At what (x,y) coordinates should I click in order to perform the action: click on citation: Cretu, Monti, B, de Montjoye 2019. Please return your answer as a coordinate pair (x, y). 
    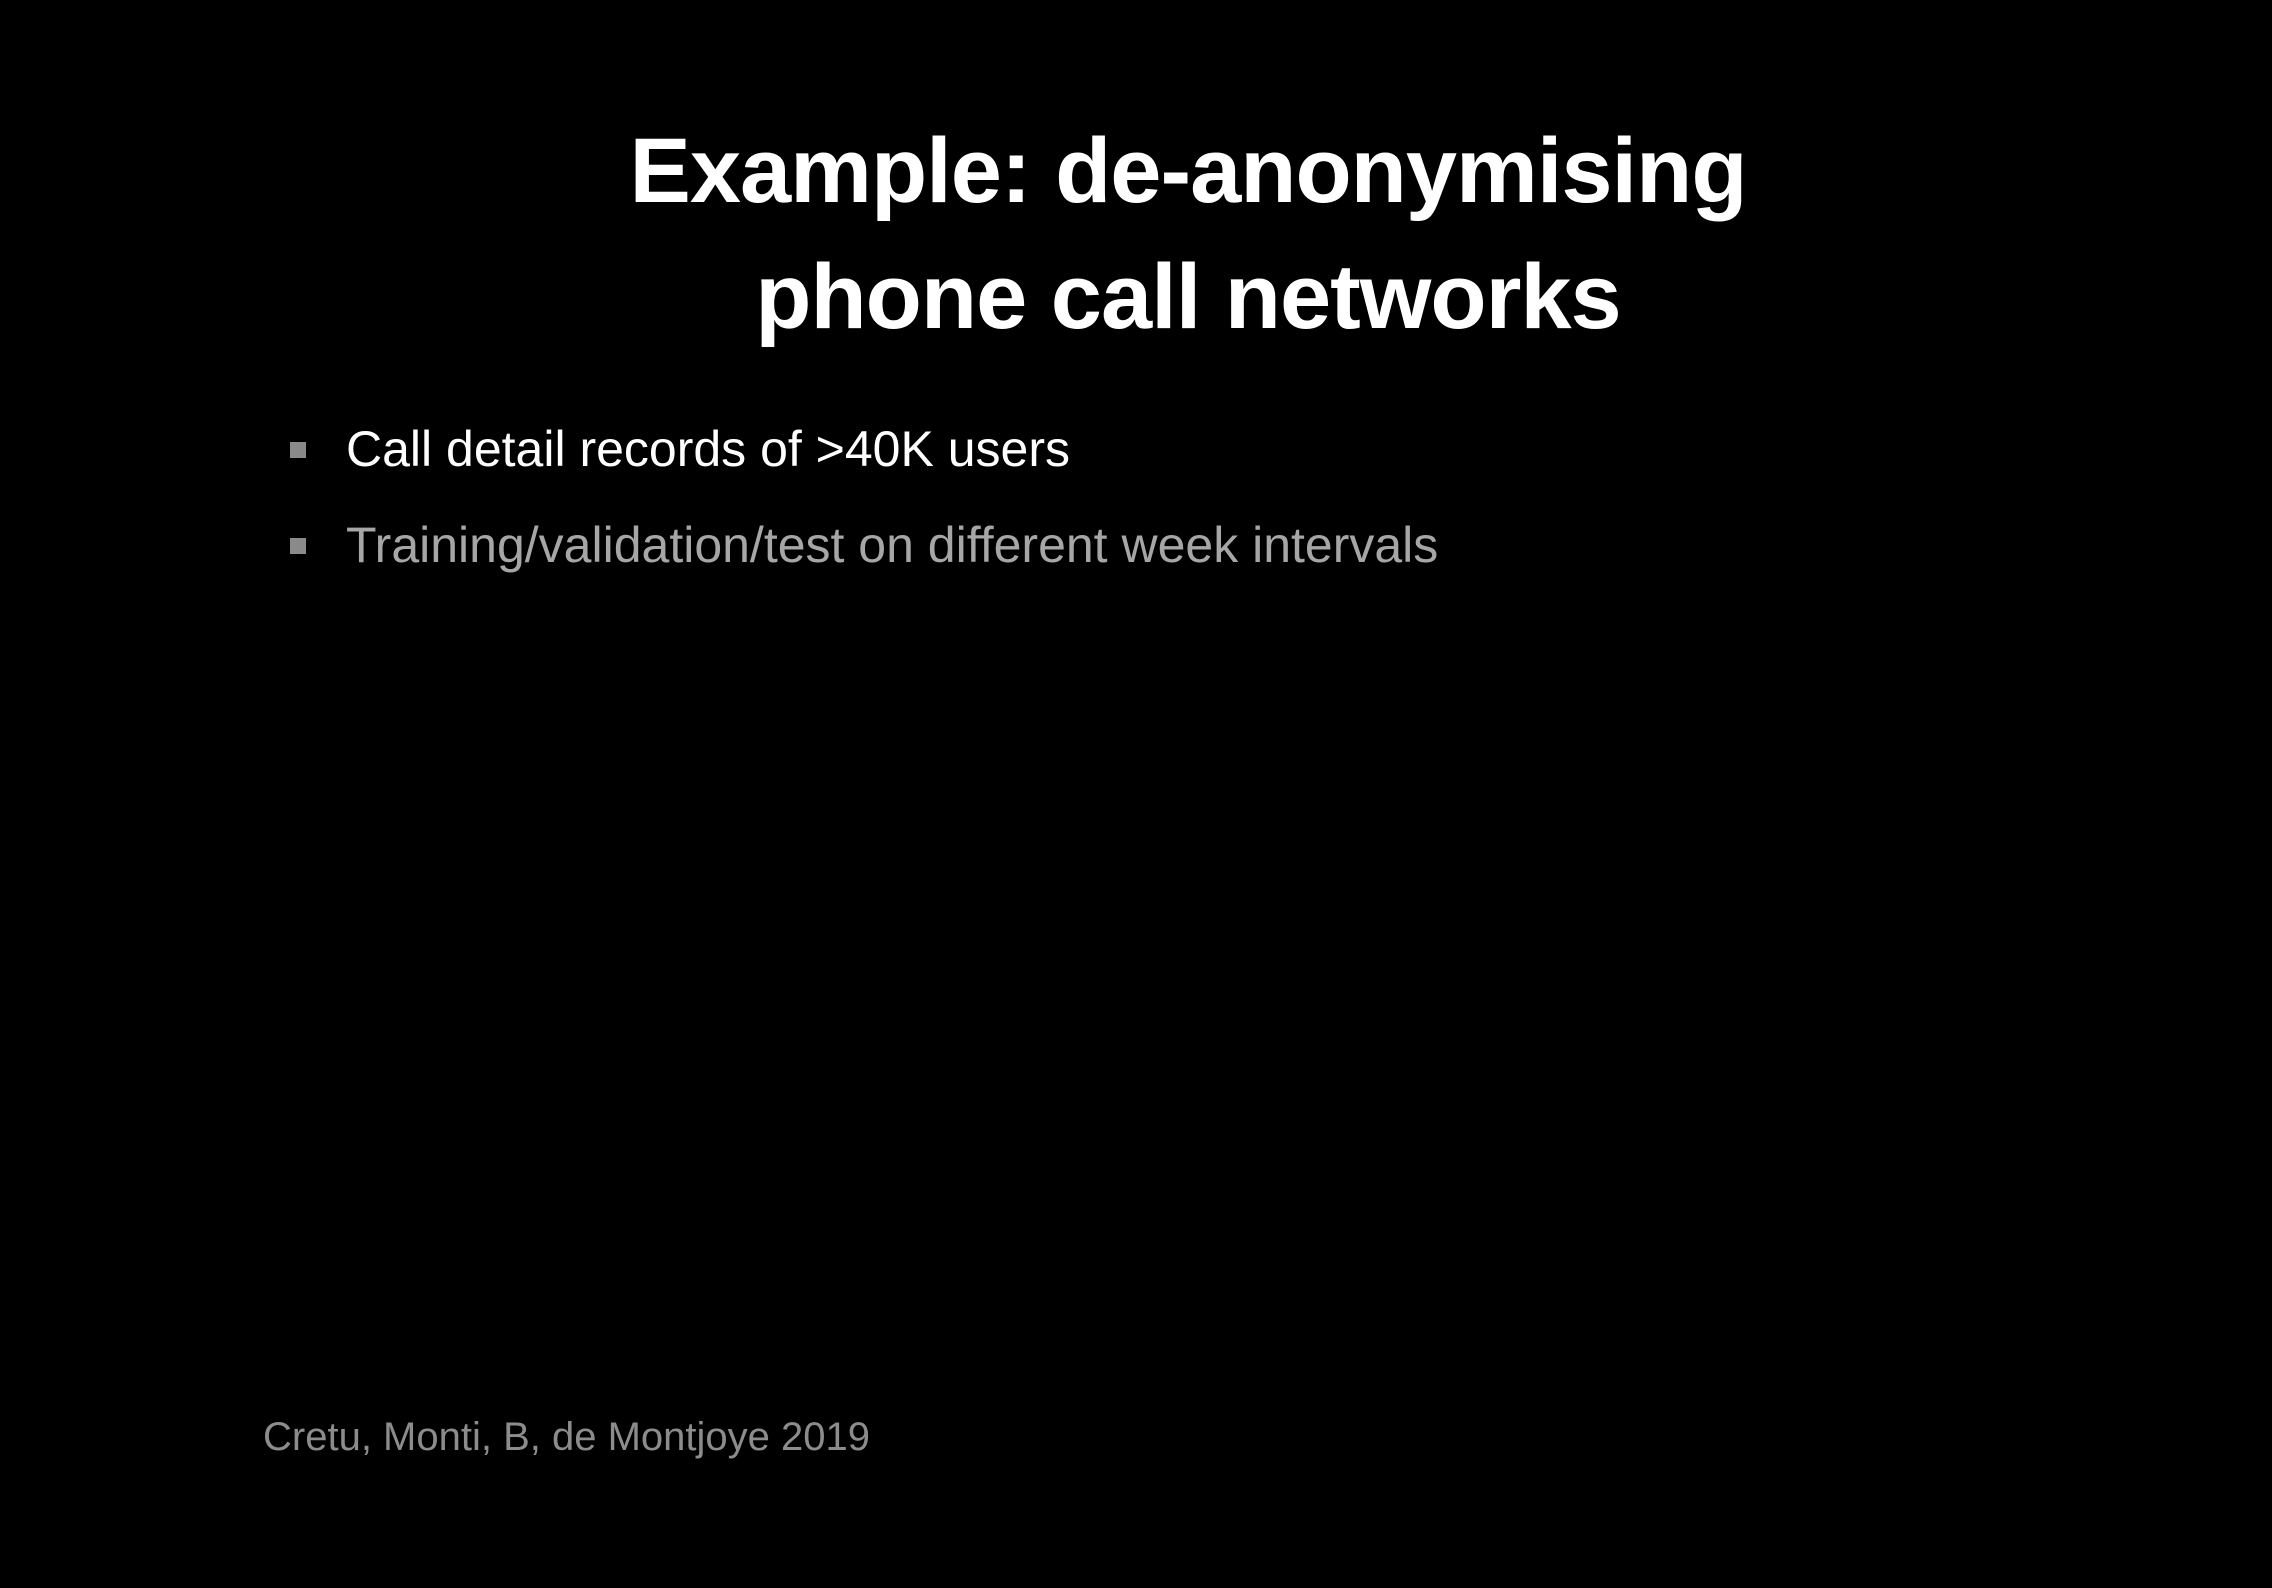
    Looking at the image, I should click on (566, 1437).